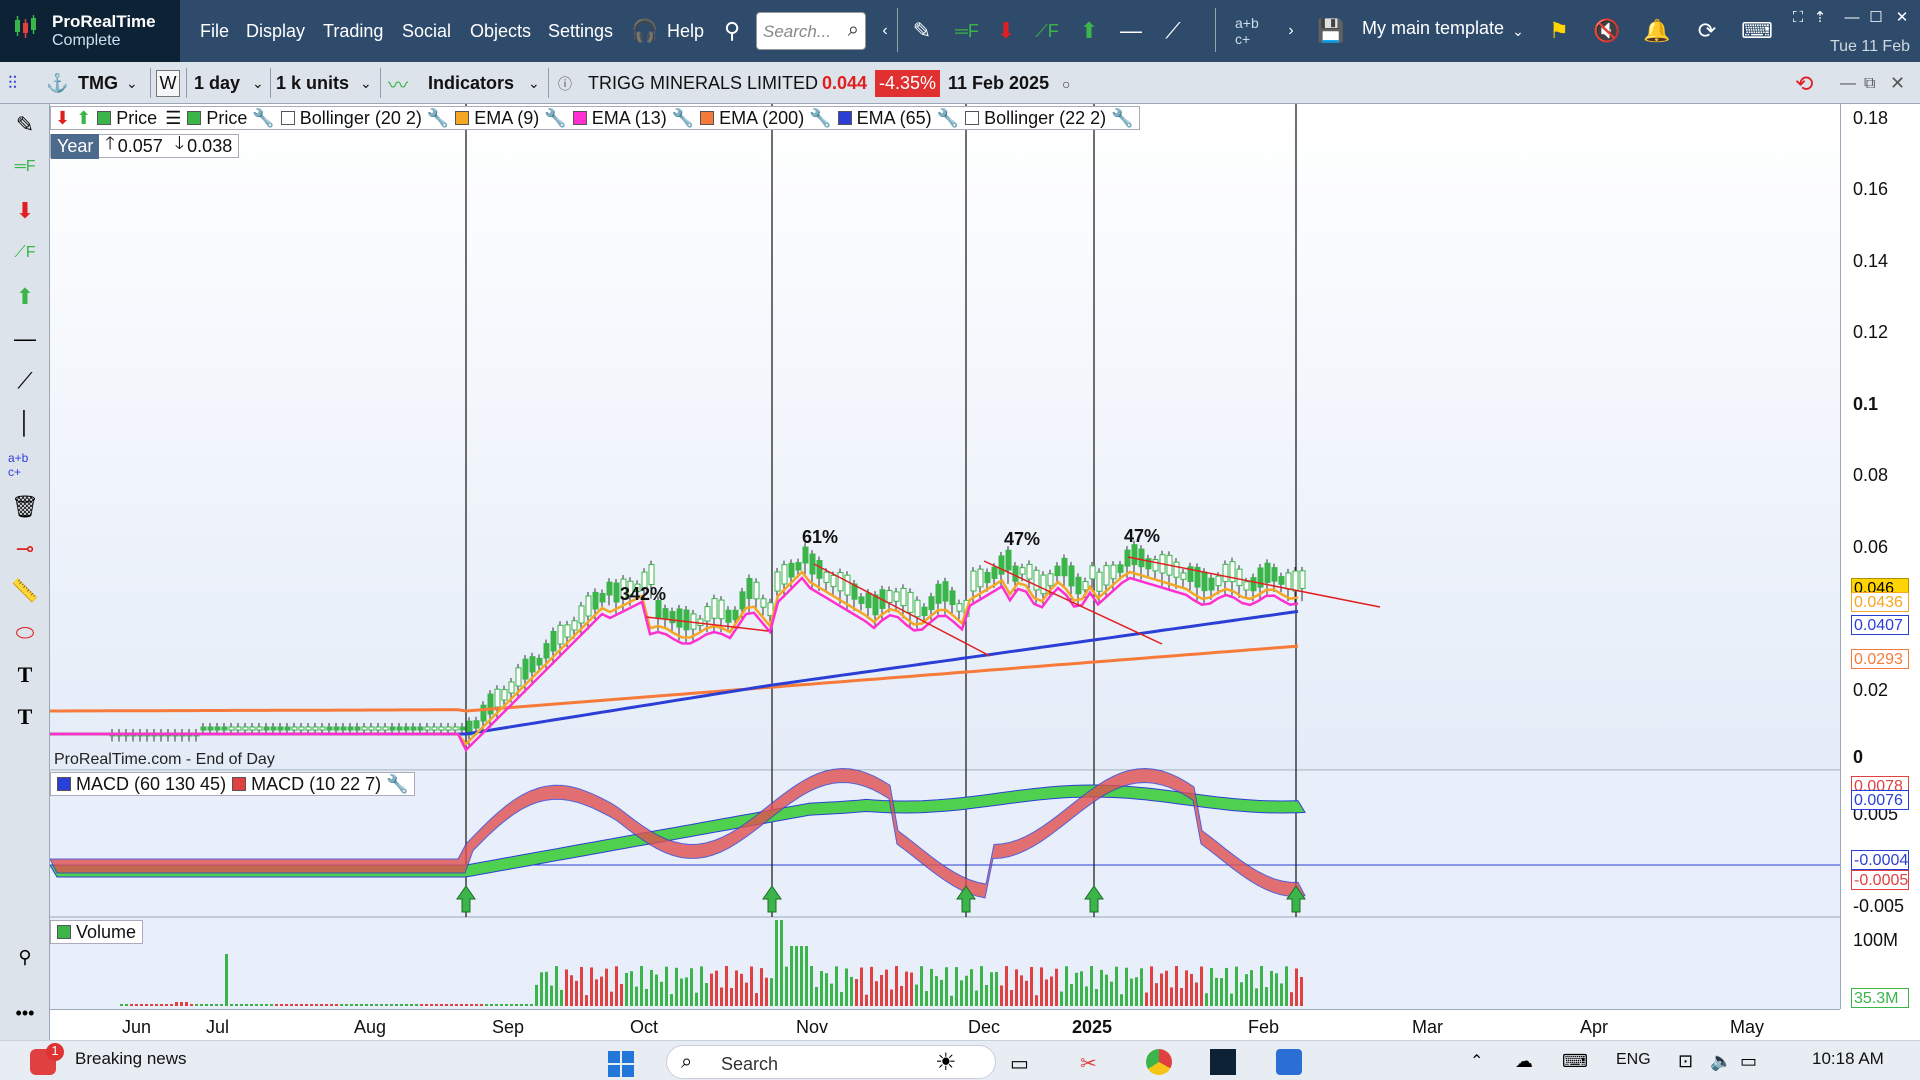 The image size is (1920, 1080). What do you see at coordinates (1019, 1063) in the screenshot?
I see `task-view-icon: ▭` at bounding box center [1019, 1063].